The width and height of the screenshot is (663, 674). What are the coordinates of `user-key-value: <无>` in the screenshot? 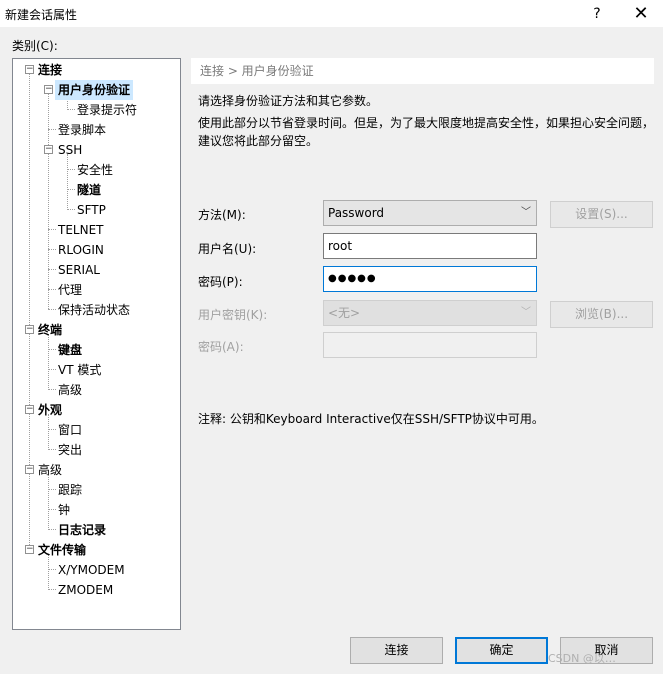 It's located at (344, 313).